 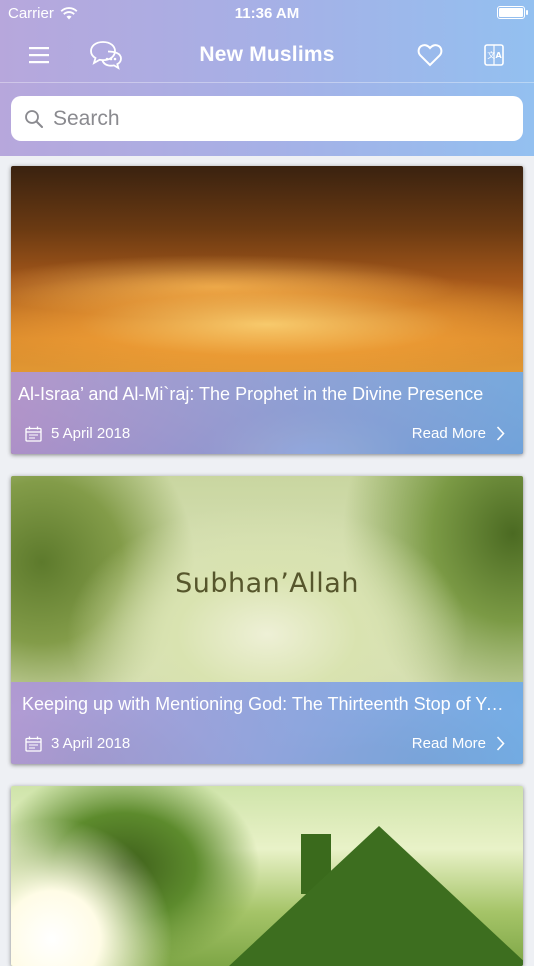 I want to click on favorites-button, so click(x=430, y=55).